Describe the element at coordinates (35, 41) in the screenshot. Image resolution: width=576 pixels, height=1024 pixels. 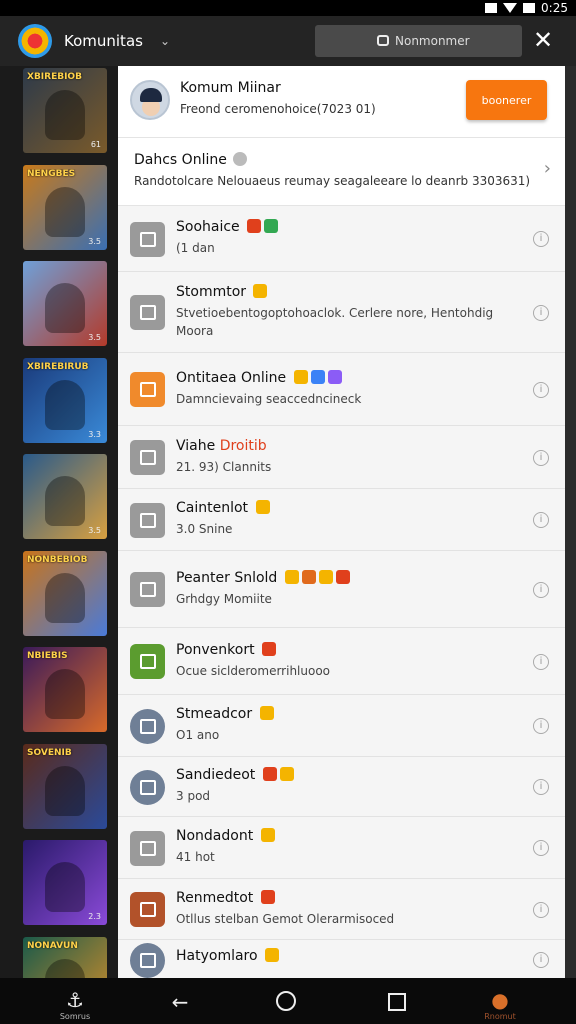
I see `app-logo-icon` at that location.